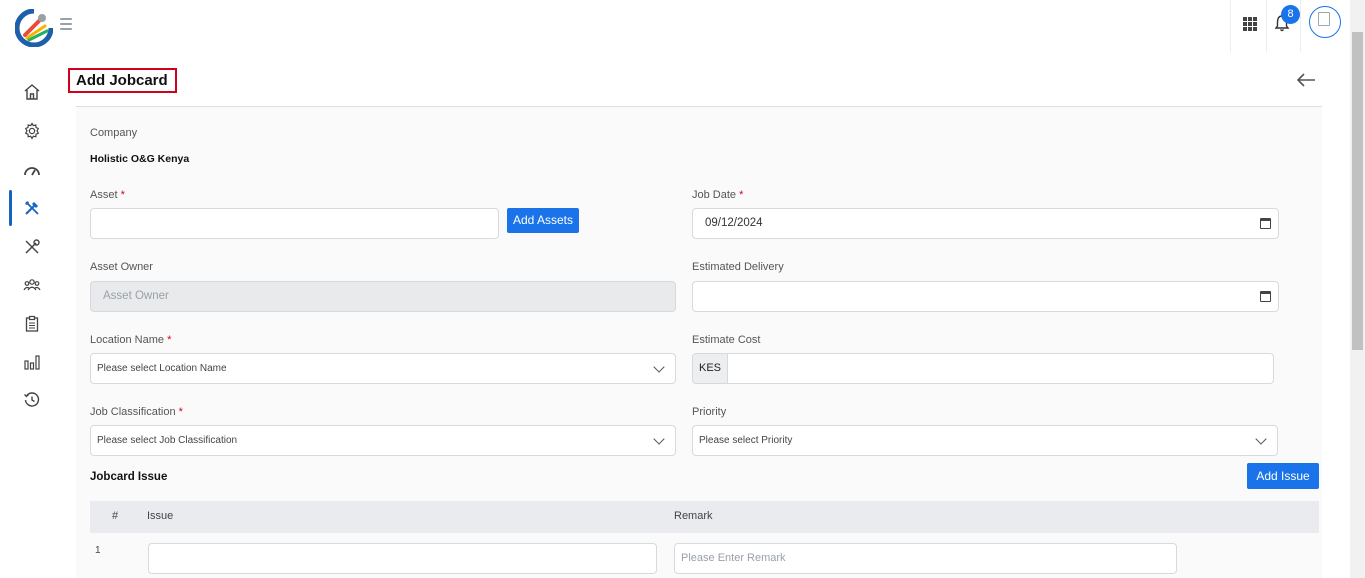 The width and height of the screenshot is (1365, 578). What do you see at coordinates (402, 558) in the screenshot?
I see `issue-input` at bounding box center [402, 558].